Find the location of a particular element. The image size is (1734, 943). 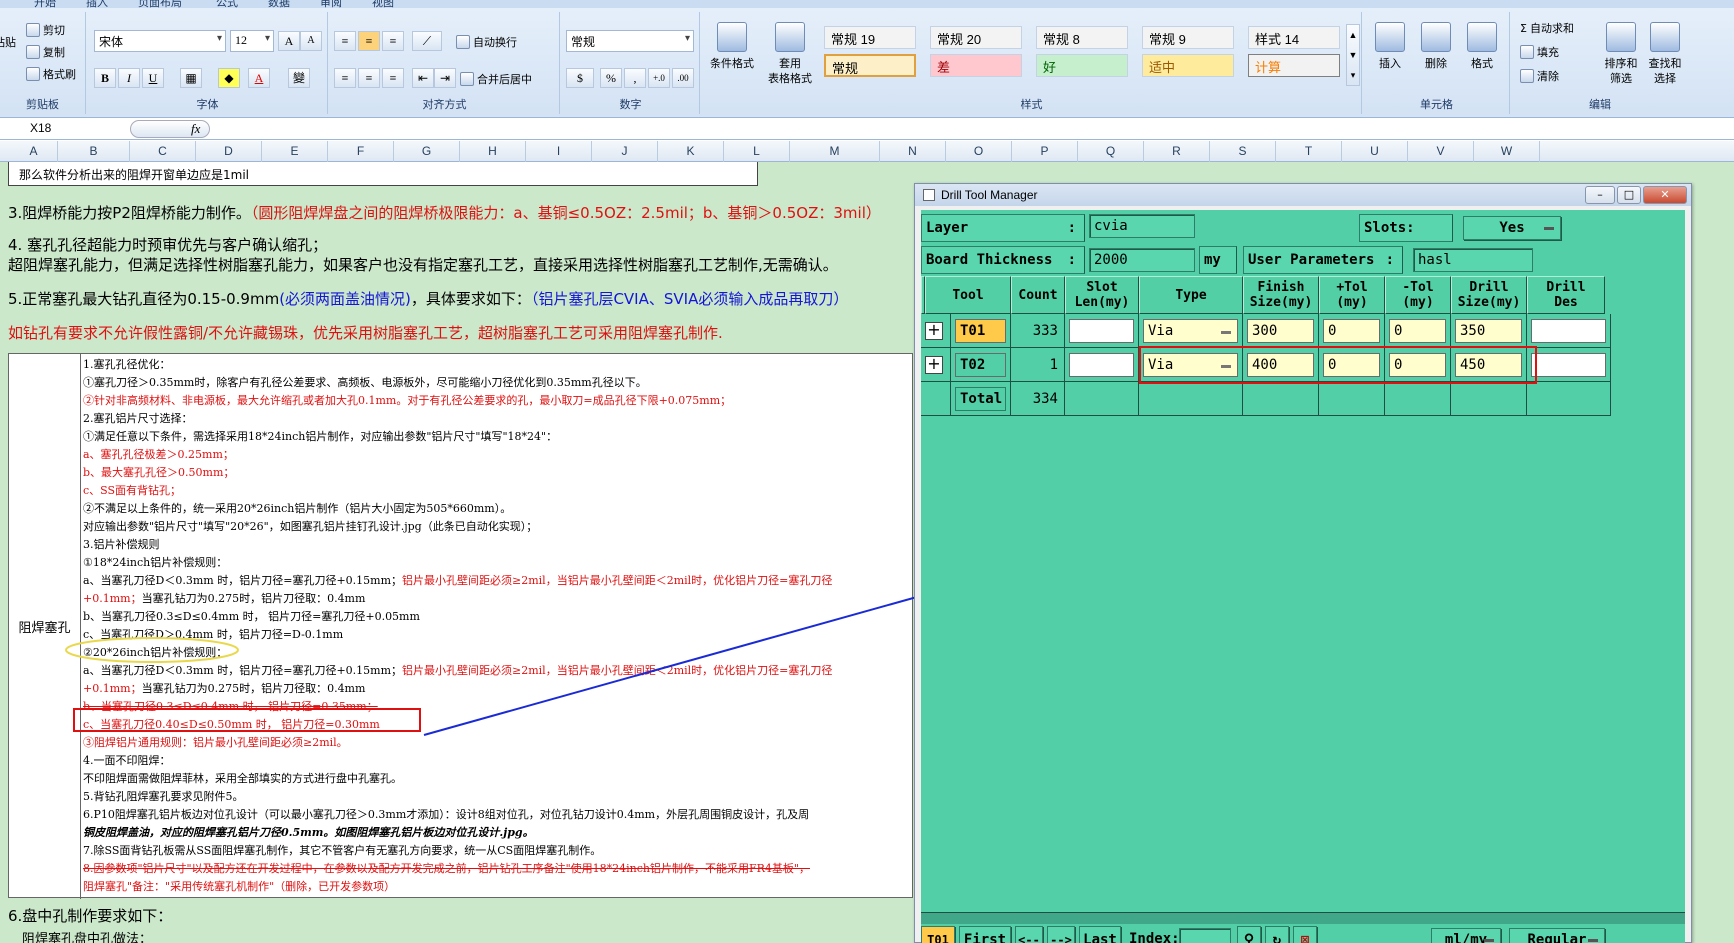

column-header-c: C is located at coordinates (163, 151).